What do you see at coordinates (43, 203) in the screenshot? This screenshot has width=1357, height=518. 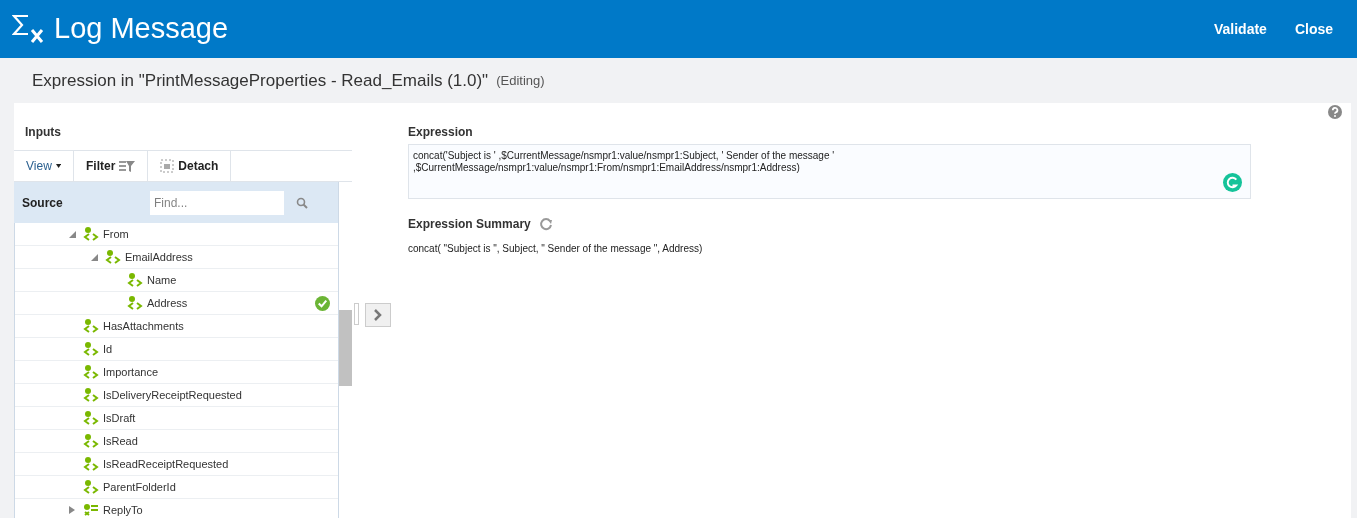 I see `source-label: Source` at bounding box center [43, 203].